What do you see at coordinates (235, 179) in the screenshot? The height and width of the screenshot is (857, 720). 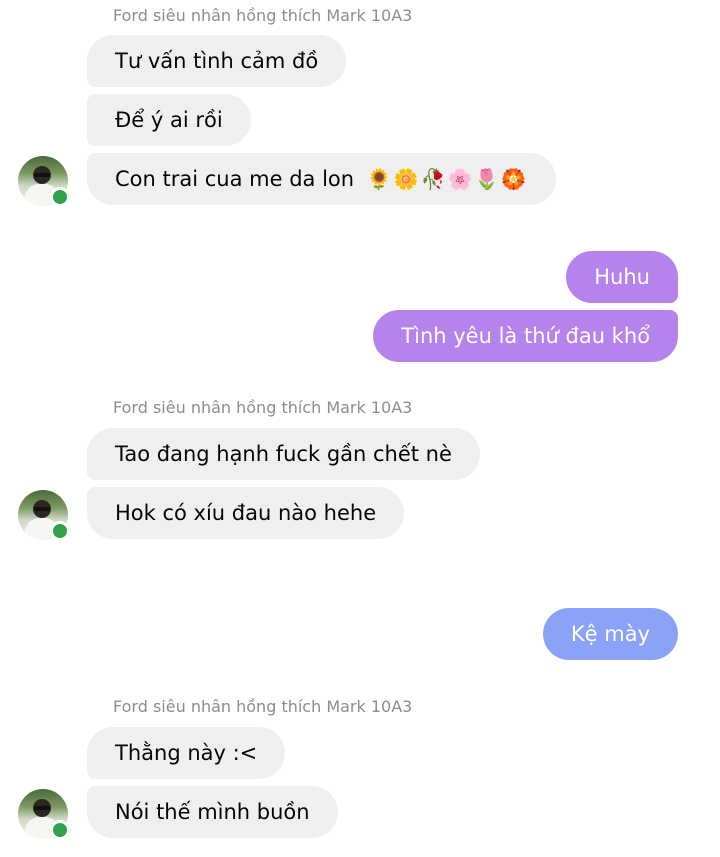 I see `message-text: Con trai cua me da lon` at bounding box center [235, 179].